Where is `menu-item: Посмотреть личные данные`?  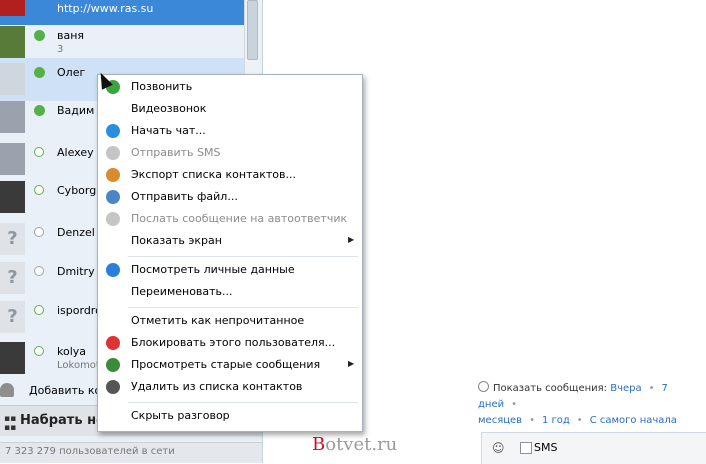
menu-item: Посмотреть личные данные is located at coordinates (230, 270).